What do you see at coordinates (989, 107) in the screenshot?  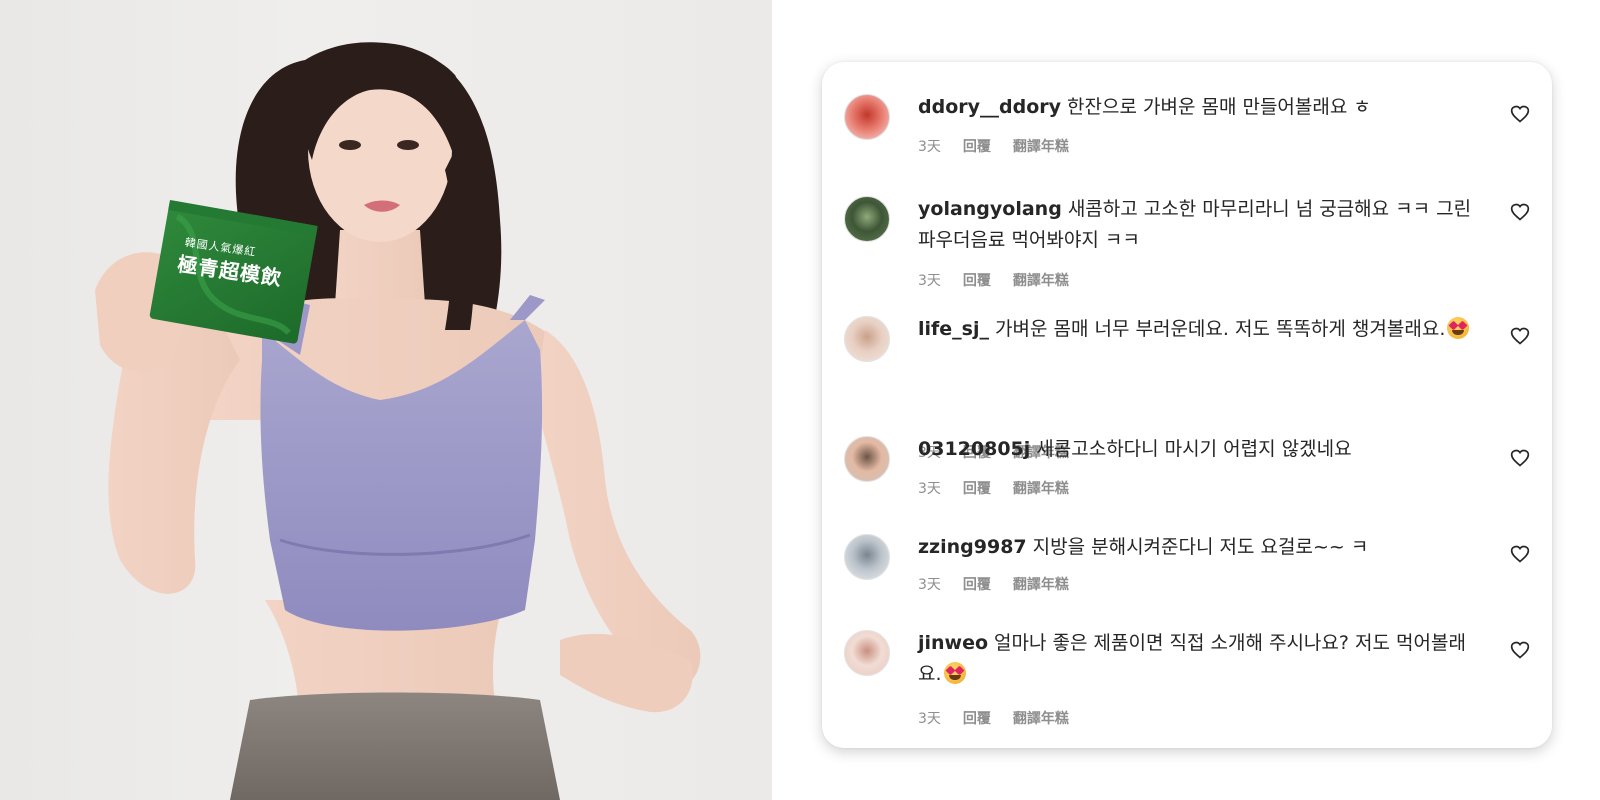 I see `comment-username: ddory__ddory` at bounding box center [989, 107].